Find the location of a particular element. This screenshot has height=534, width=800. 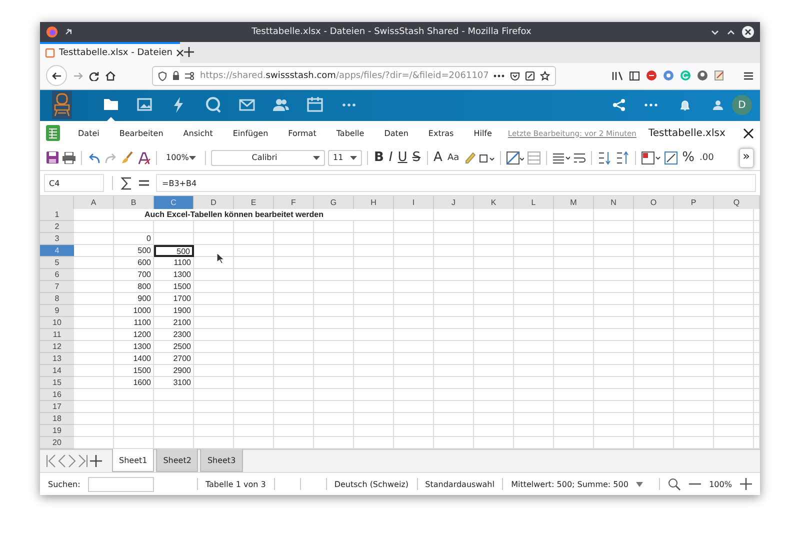

italic-button: I is located at coordinates (391, 158).